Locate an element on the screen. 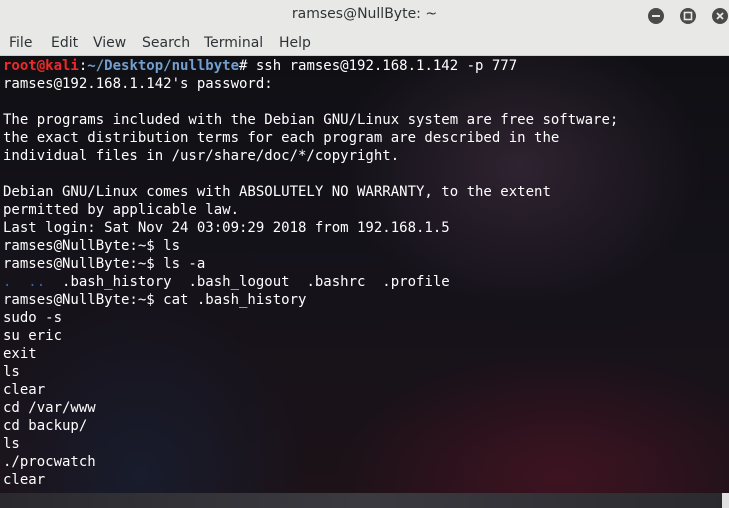 The width and height of the screenshot is (729, 508). history-line: exit is located at coordinates (20, 354).